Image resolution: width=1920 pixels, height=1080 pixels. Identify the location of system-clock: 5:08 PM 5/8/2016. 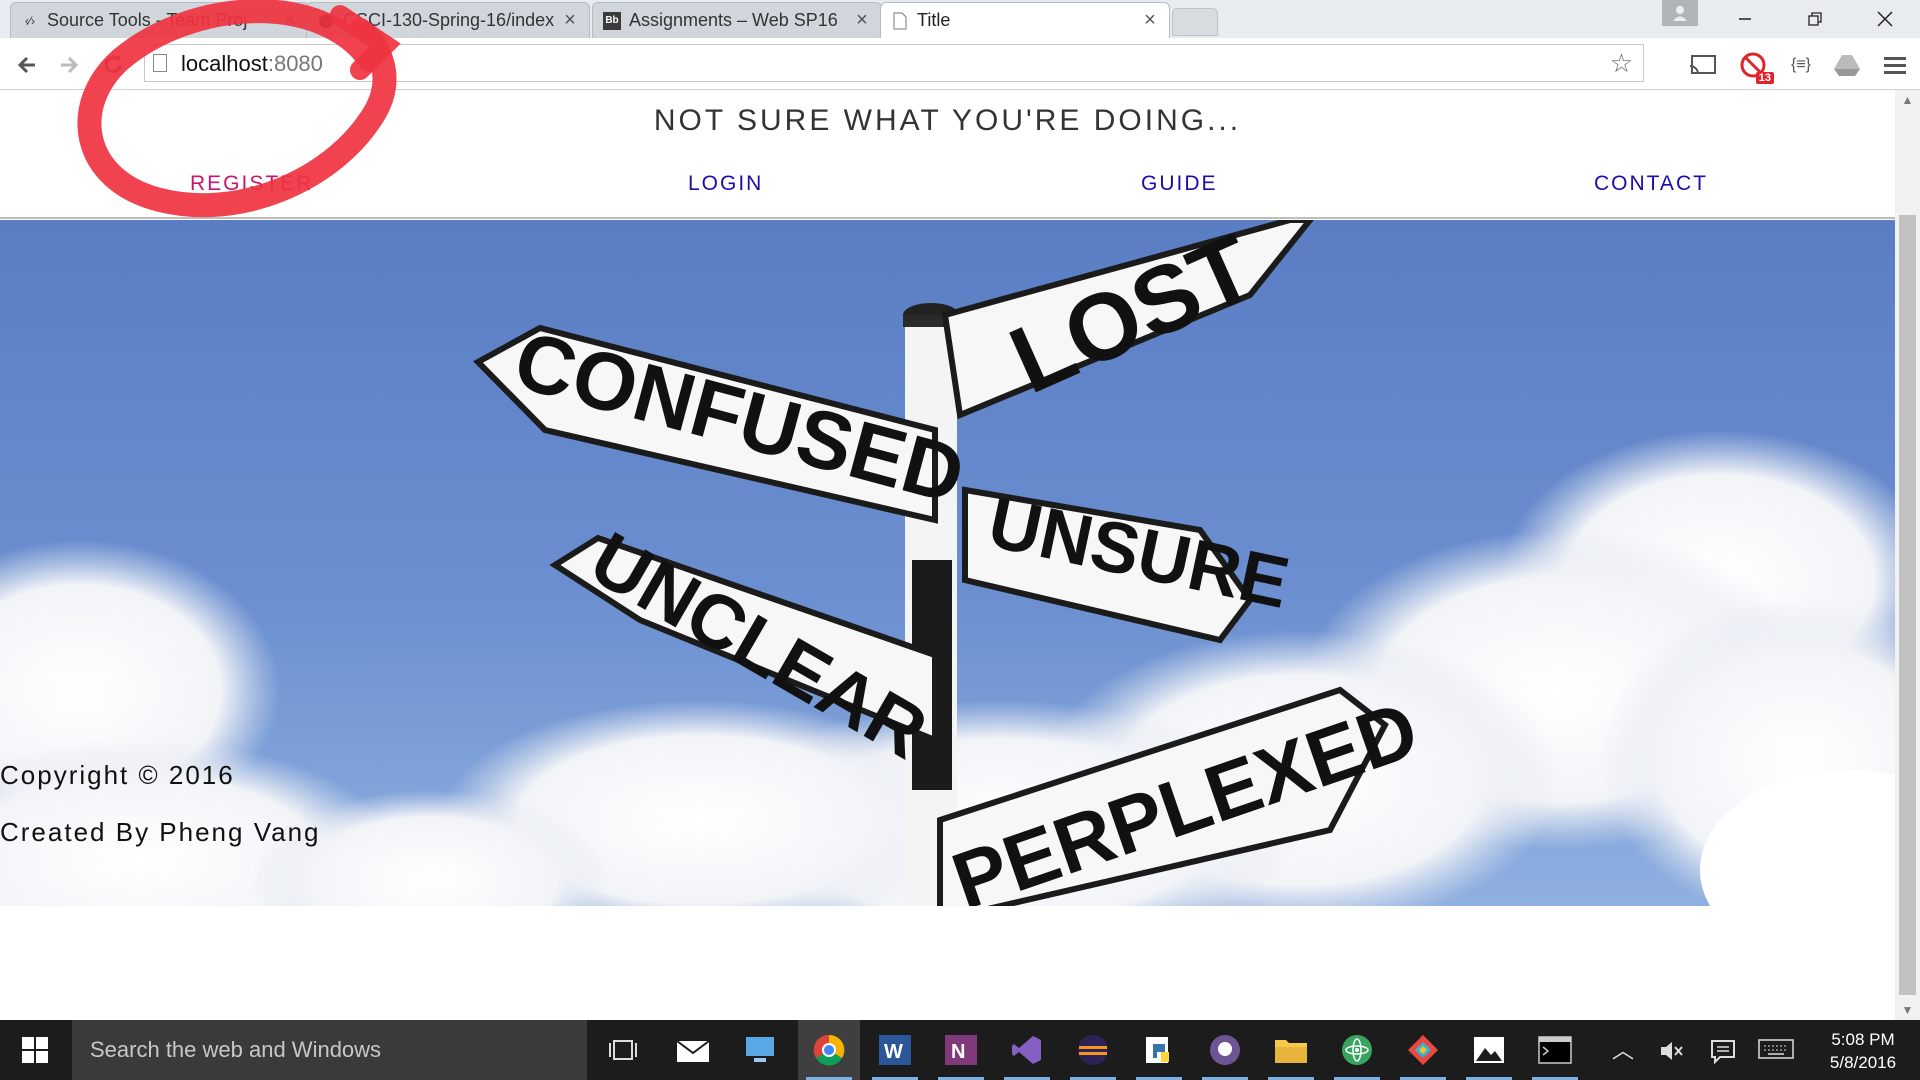
(1863, 1051).